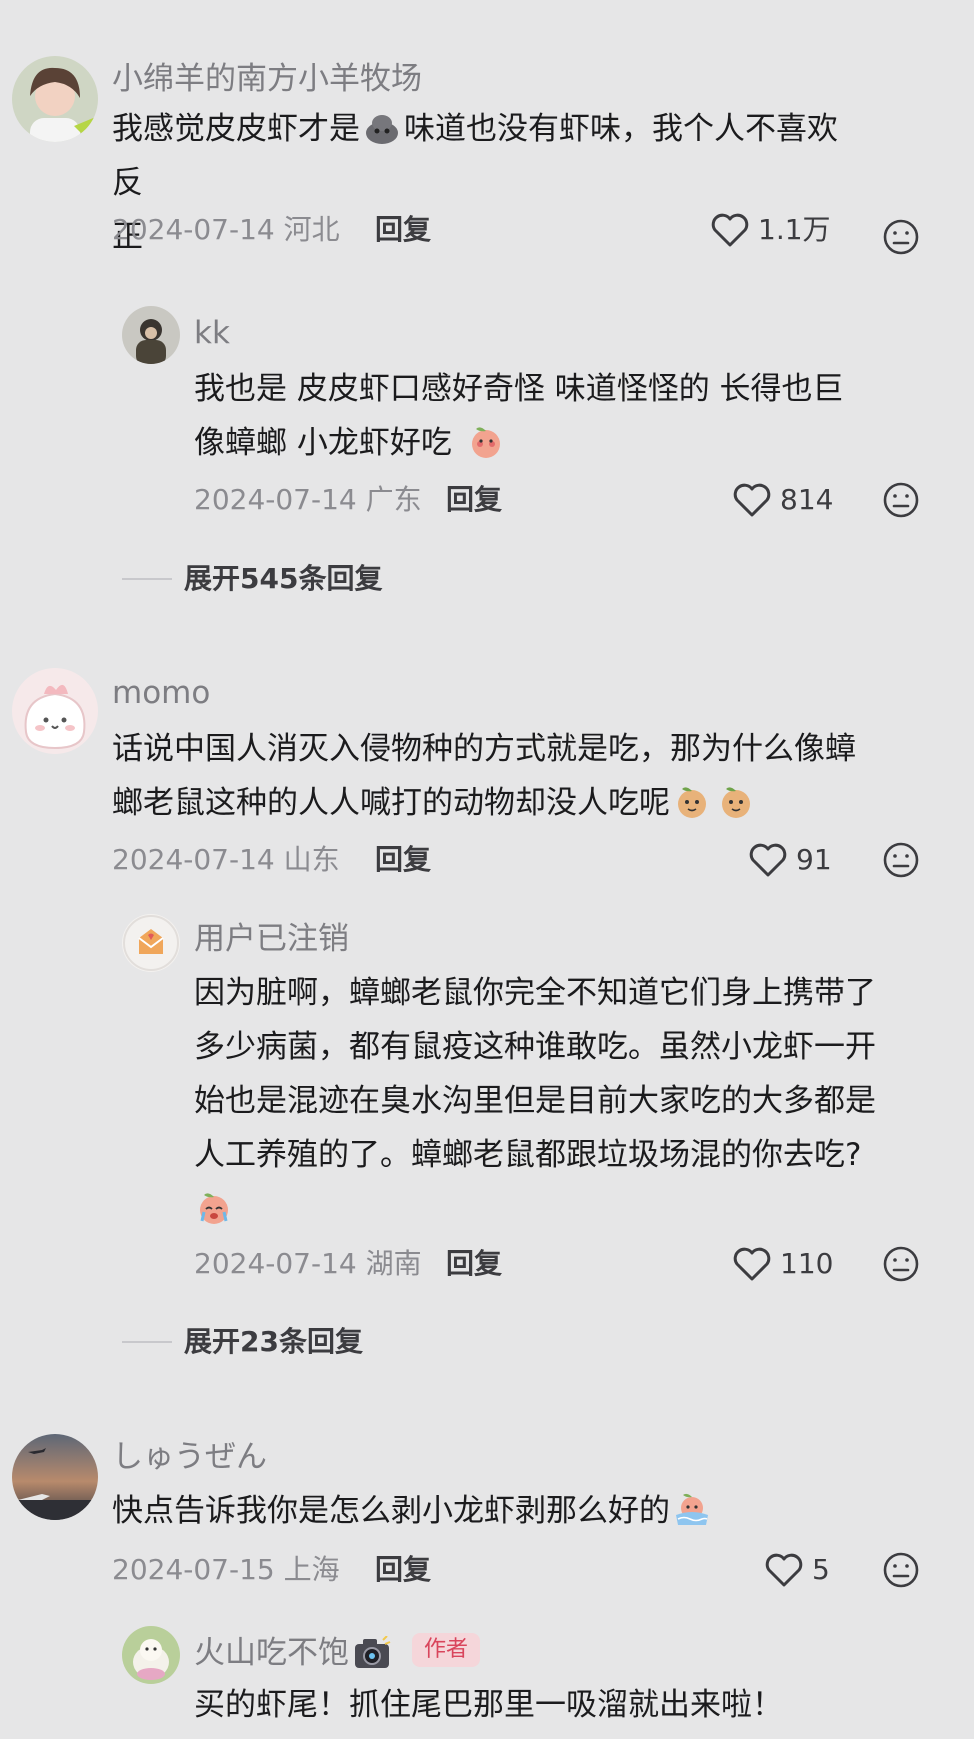  I want to click on like-button: 110, so click(782, 1264).